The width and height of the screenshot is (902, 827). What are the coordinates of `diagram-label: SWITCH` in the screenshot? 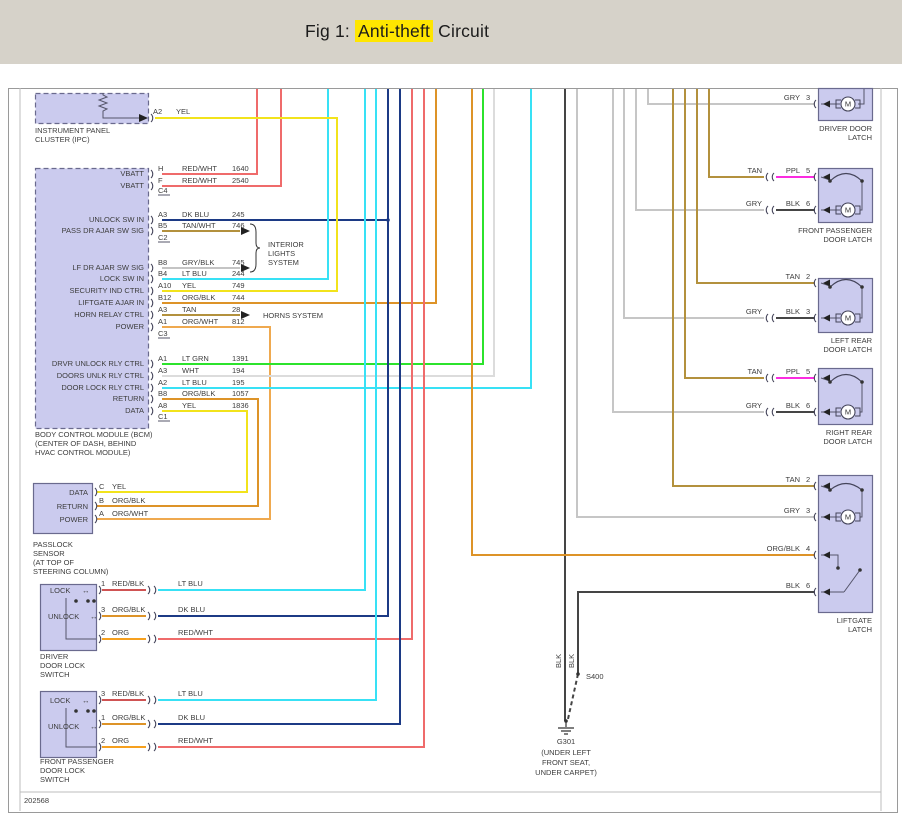 It's located at (55, 674).